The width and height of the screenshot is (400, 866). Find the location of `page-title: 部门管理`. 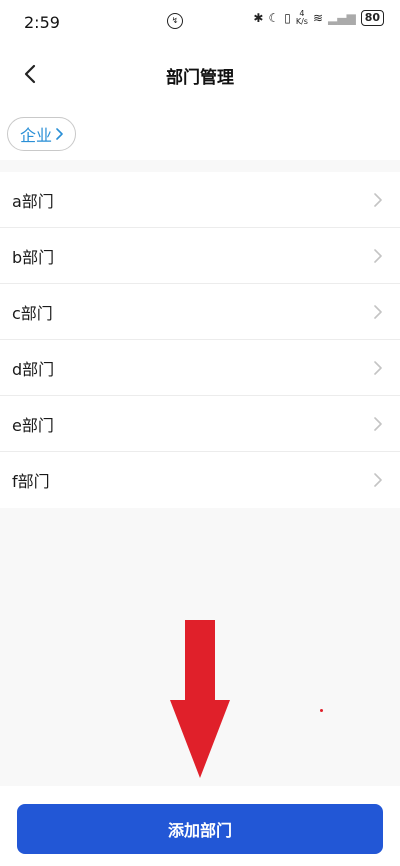

page-title: 部门管理 is located at coordinates (200, 78).